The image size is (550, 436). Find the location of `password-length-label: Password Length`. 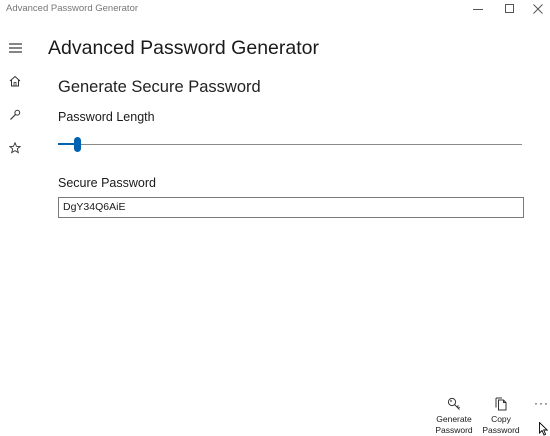

password-length-label: Password Length is located at coordinates (106, 117).